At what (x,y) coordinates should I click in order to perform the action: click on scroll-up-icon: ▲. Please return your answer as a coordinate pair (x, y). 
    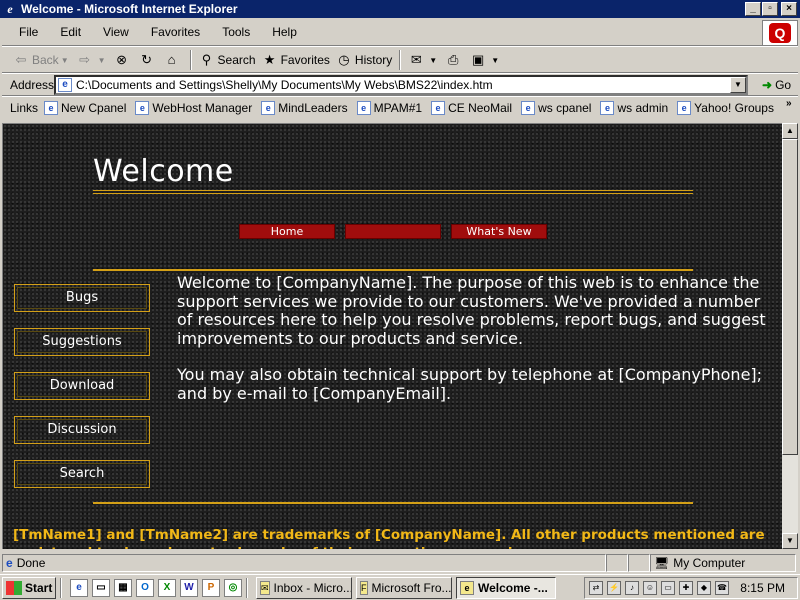
    Looking at the image, I should click on (790, 131).